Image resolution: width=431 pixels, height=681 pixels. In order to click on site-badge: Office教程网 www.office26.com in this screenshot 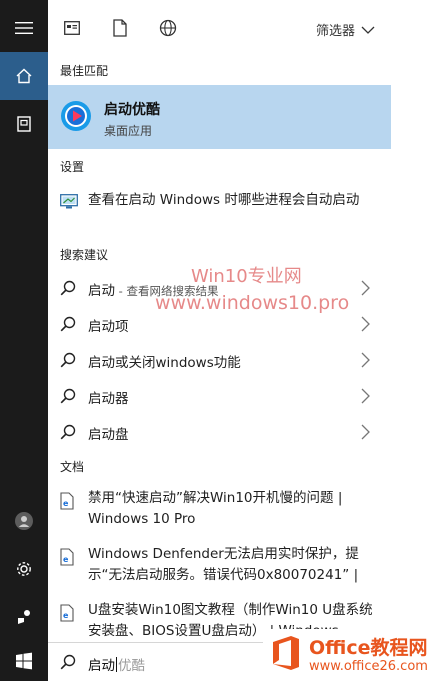, I will do `click(347, 655)`.